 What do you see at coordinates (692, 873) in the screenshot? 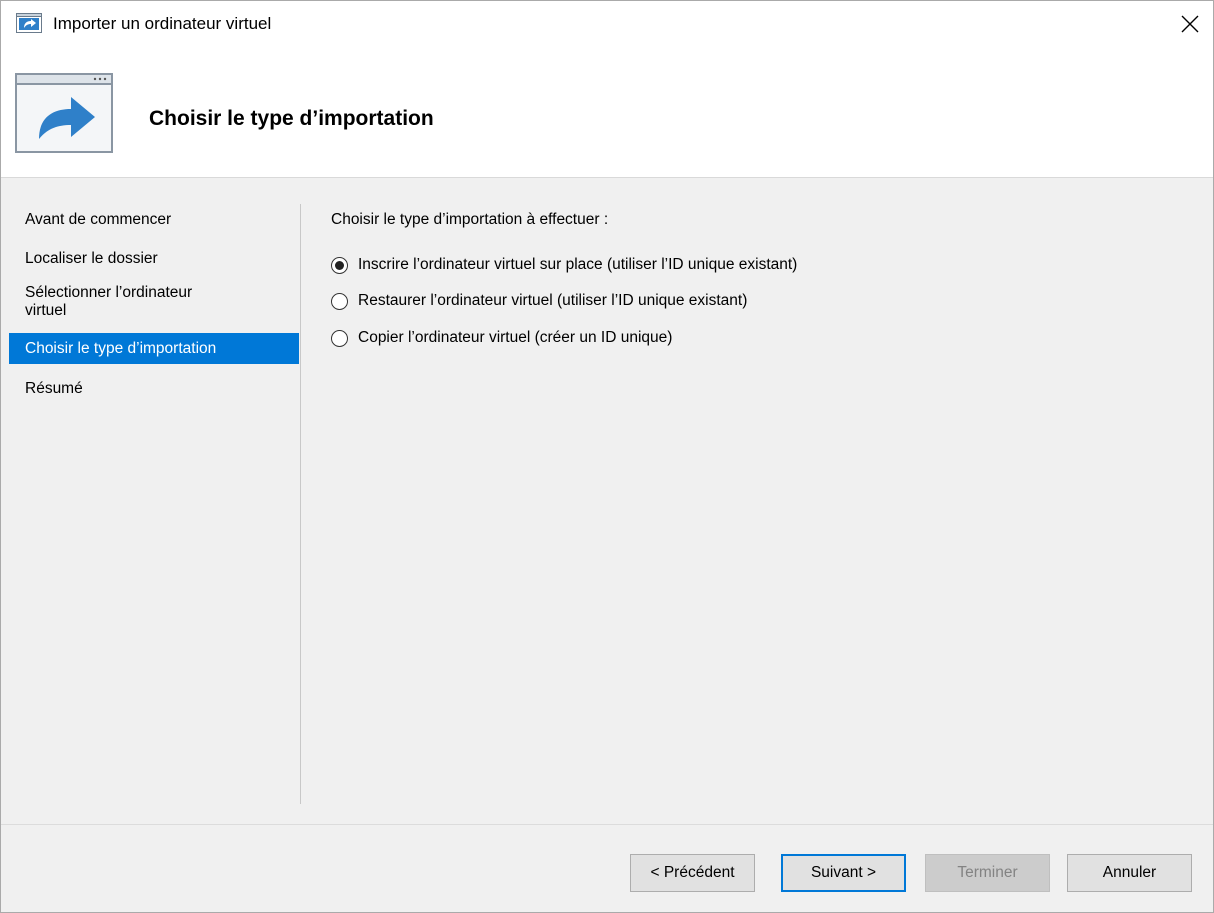
I see `previous-button: < Précédent` at bounding box center [692, 873].